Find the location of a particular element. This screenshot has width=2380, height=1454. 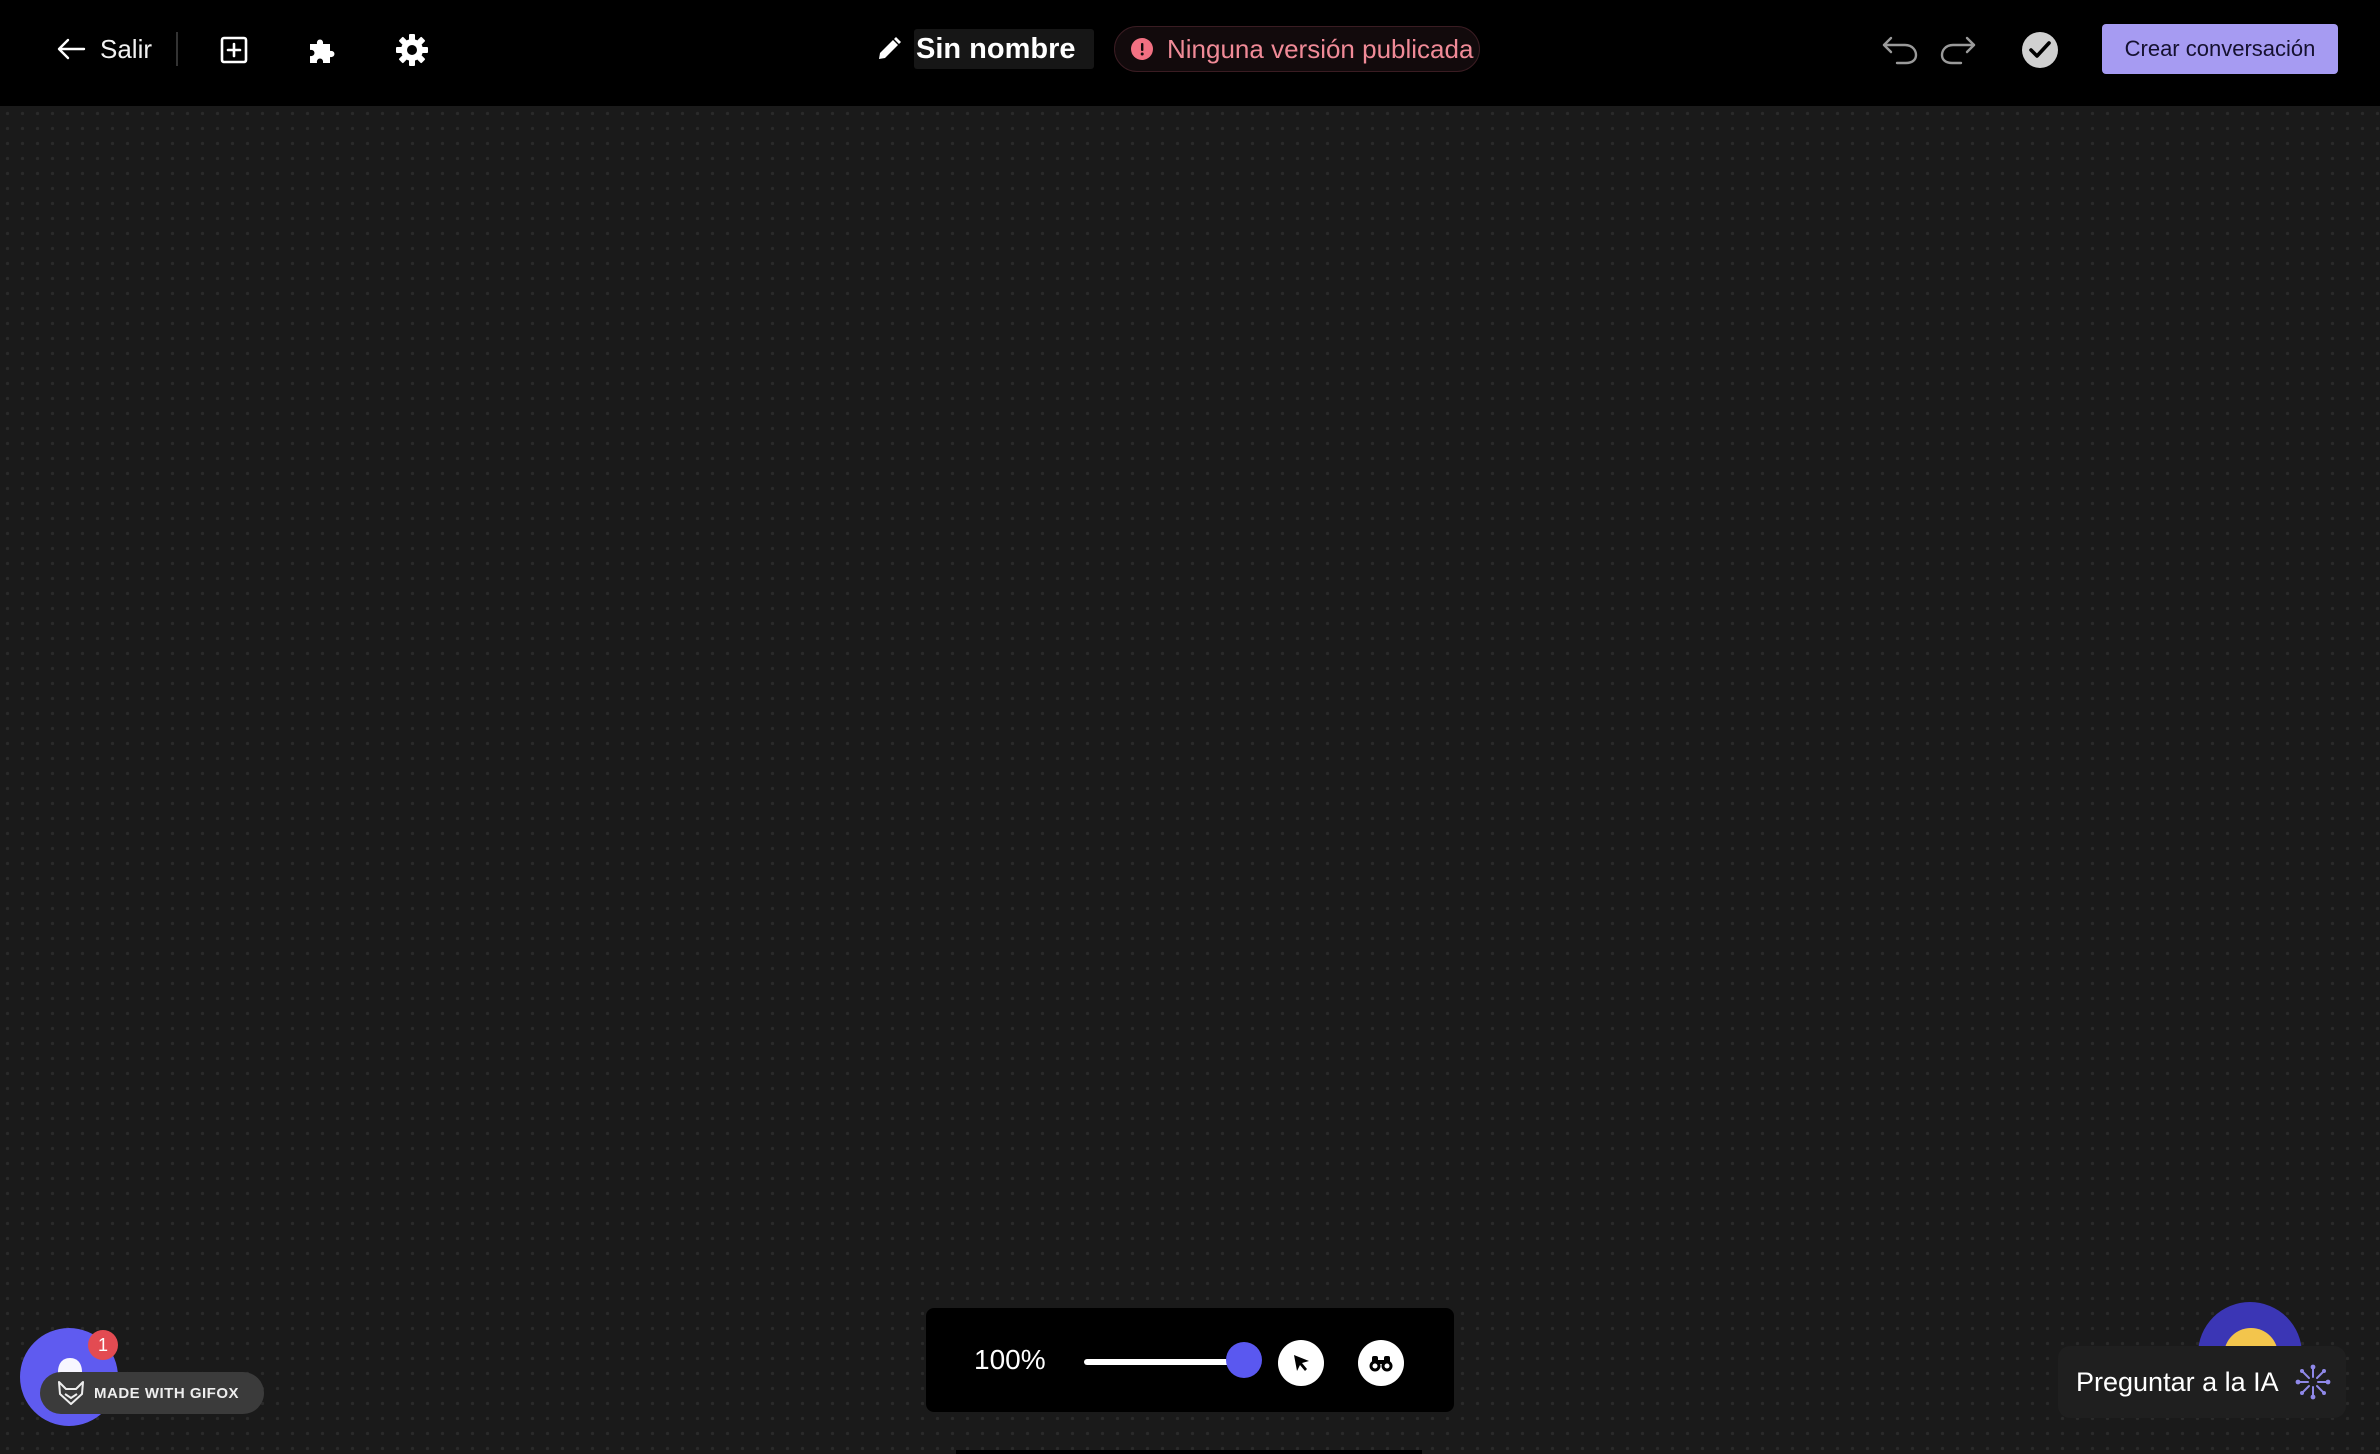

publish-status-badge: Ninguna versión publicada is located at coordinates (1297, 49).